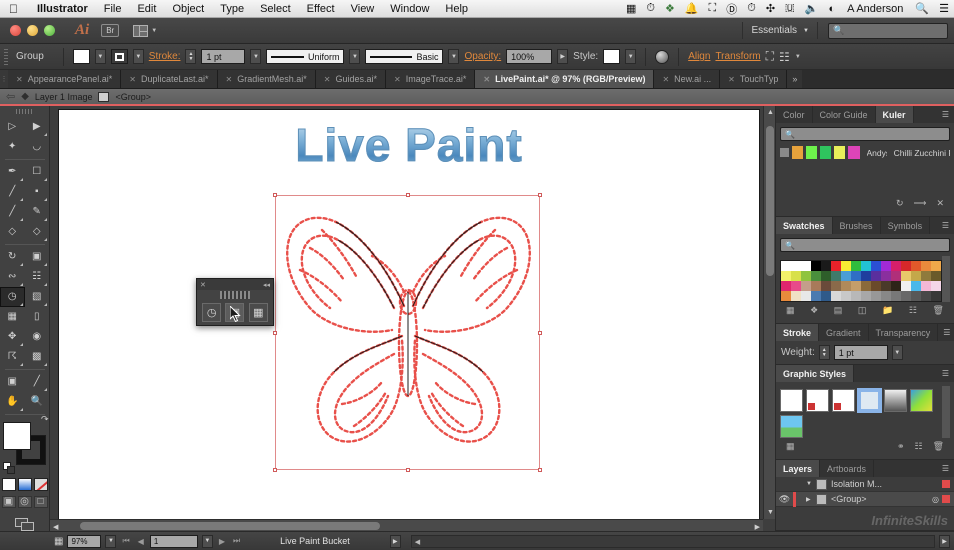 The image size is (954, 550). I want to click on shape-builder-tool: ☷, so click(37, 277).